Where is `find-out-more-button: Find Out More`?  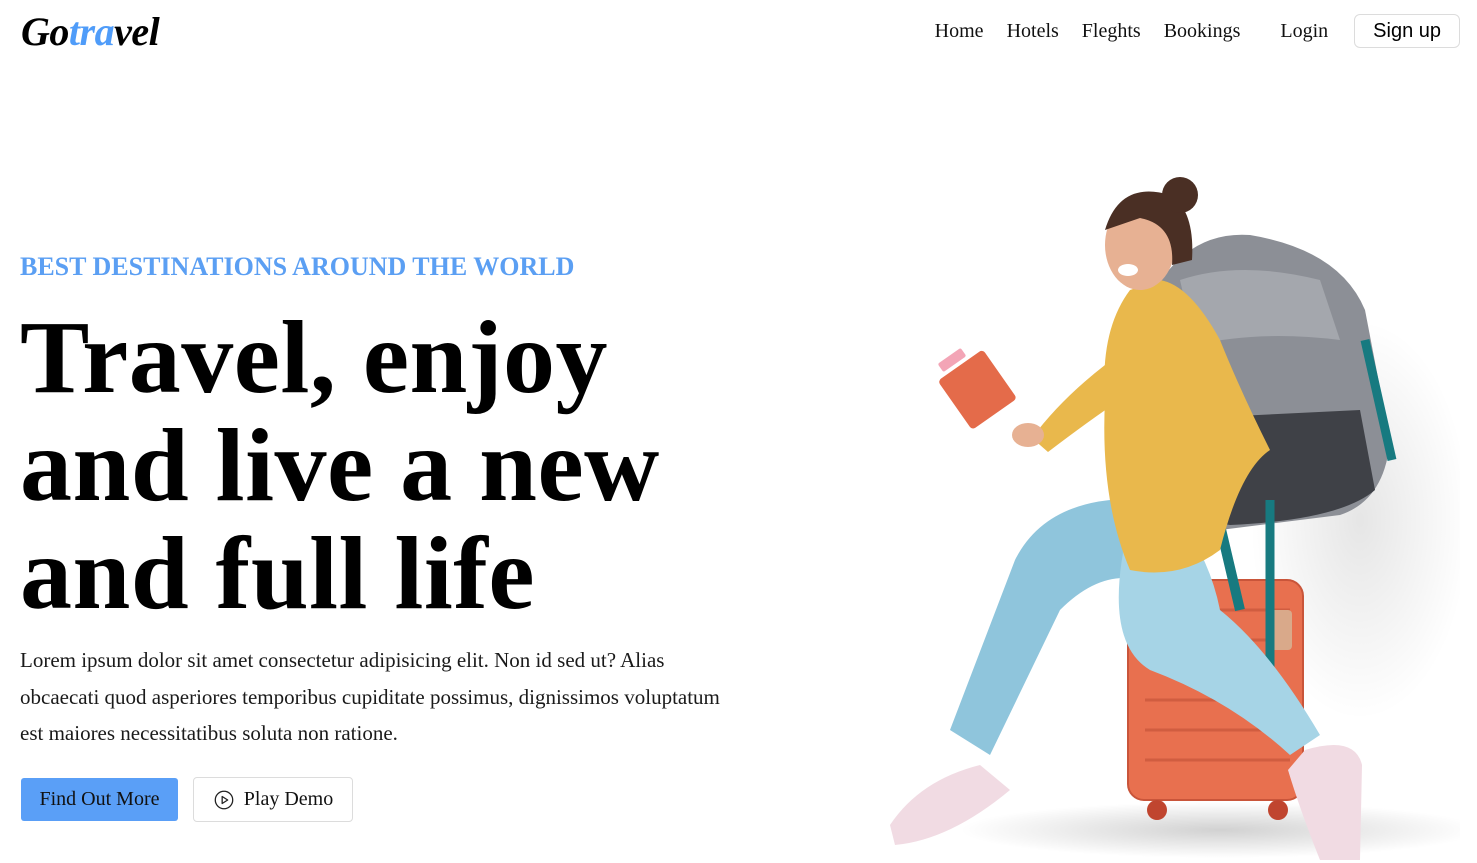 find-out-more-button: Find Out More is located at coordinates (99, 799).